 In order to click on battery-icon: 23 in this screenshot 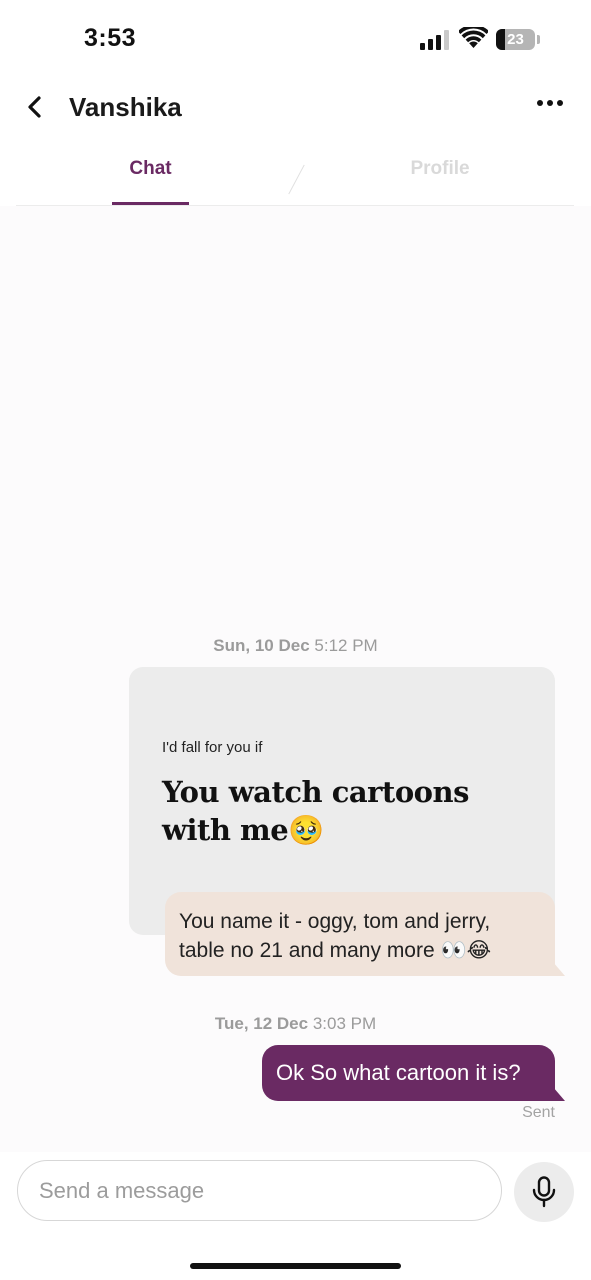, I will do `click(515, 39)`.